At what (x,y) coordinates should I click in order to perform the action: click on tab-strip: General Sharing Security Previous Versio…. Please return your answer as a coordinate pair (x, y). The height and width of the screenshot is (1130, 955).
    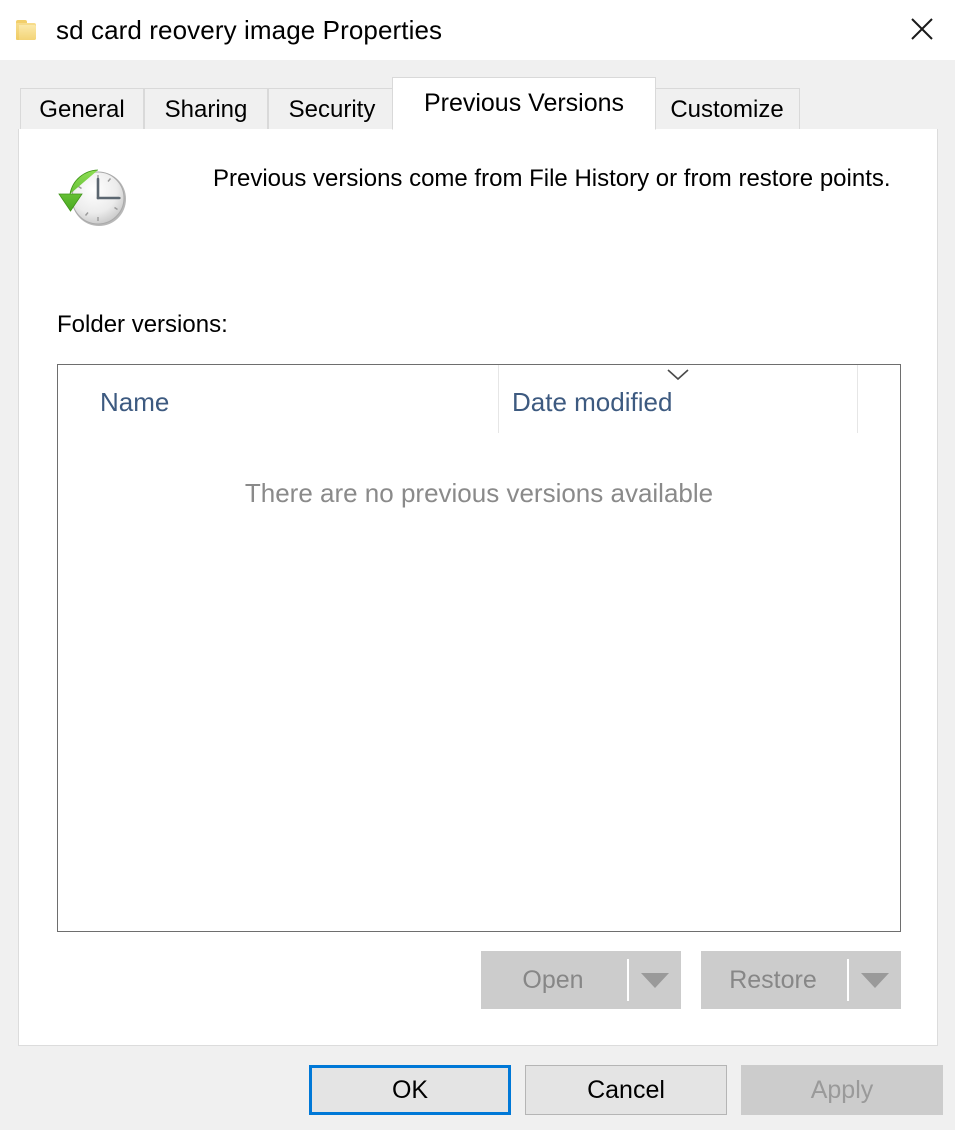
    Looking at the image, I should click on (477, 95).